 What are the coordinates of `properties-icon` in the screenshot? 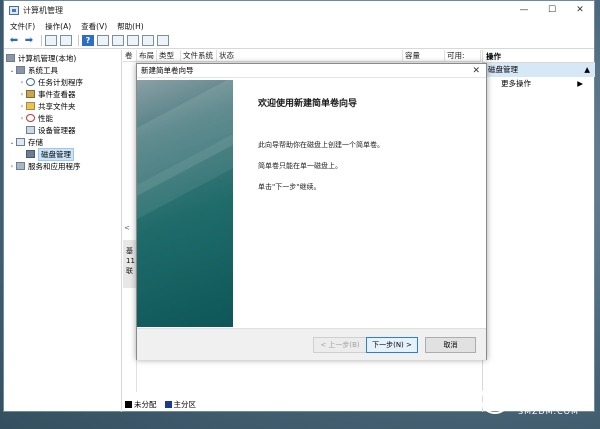 It's located at (103, 40).